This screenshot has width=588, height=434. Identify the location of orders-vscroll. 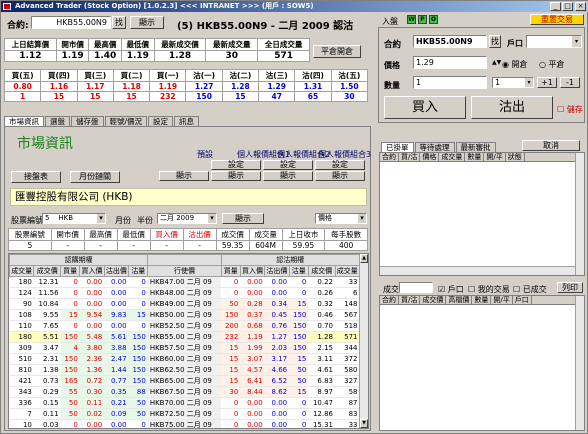
(579, 214).